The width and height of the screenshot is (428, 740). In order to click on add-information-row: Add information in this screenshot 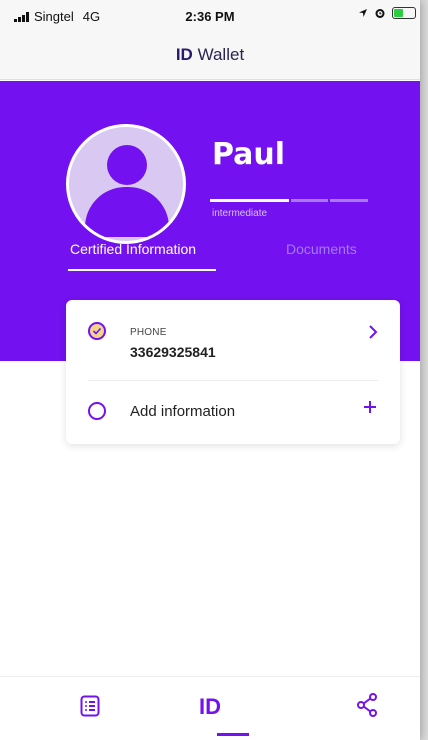, I will do `click(233, 412)`.